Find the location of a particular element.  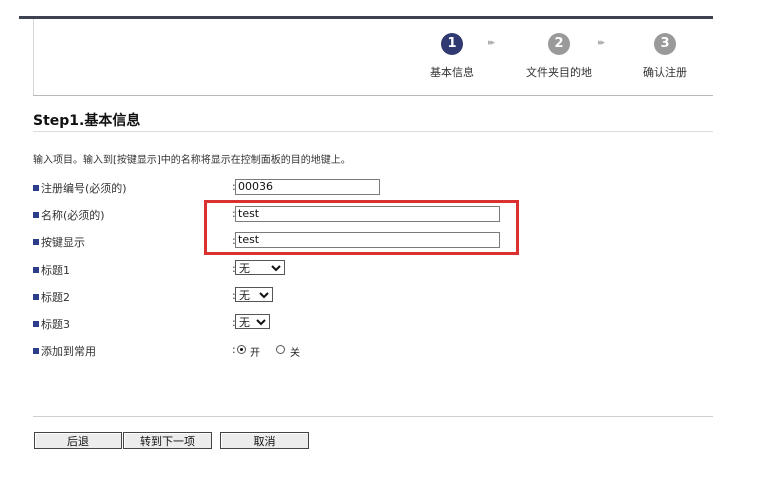

title2-label: 标题2 is located at coordinates (51, 297).